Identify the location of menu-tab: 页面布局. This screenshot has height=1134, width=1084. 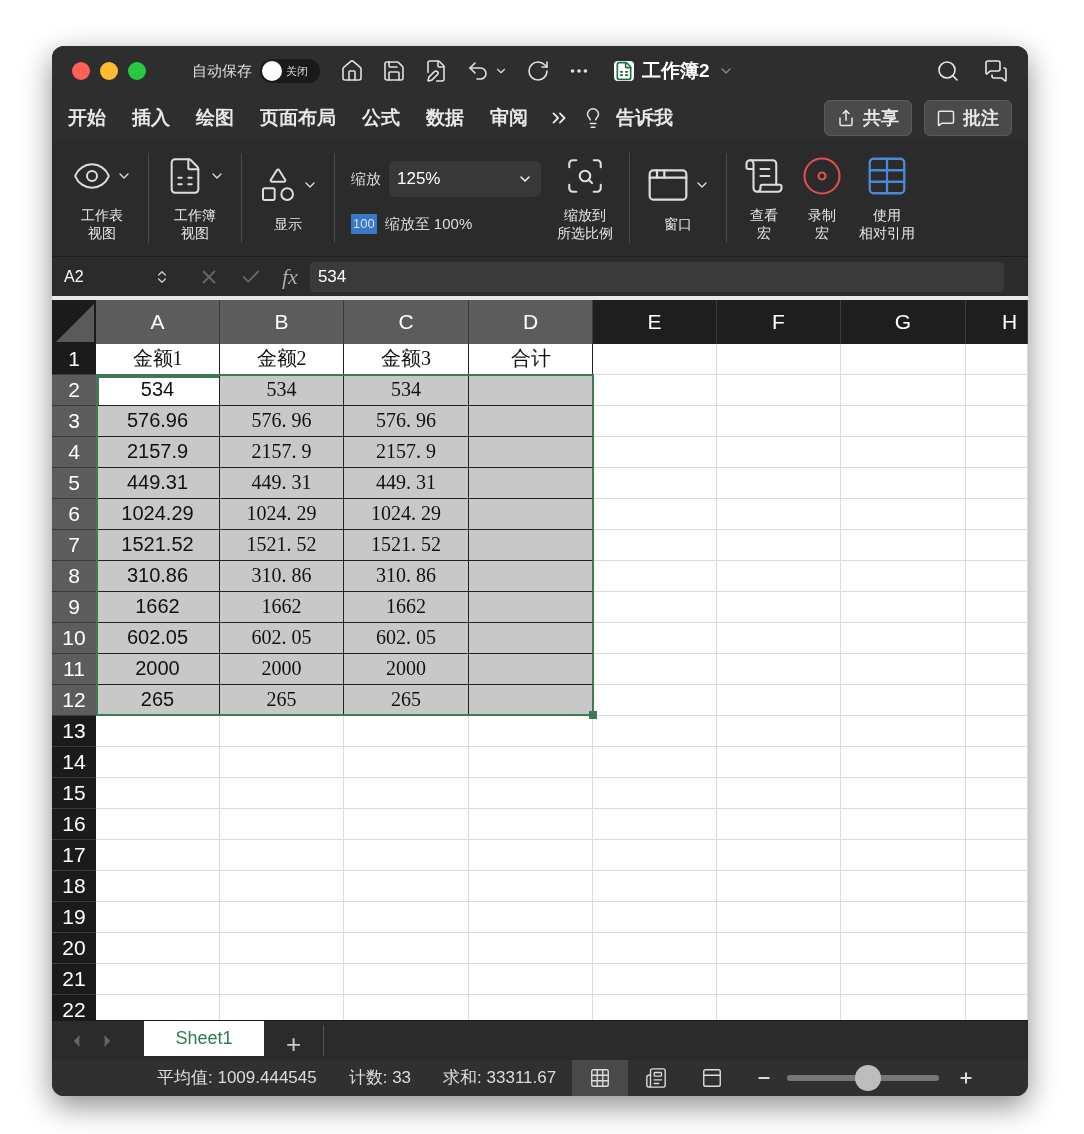
(298, 118).